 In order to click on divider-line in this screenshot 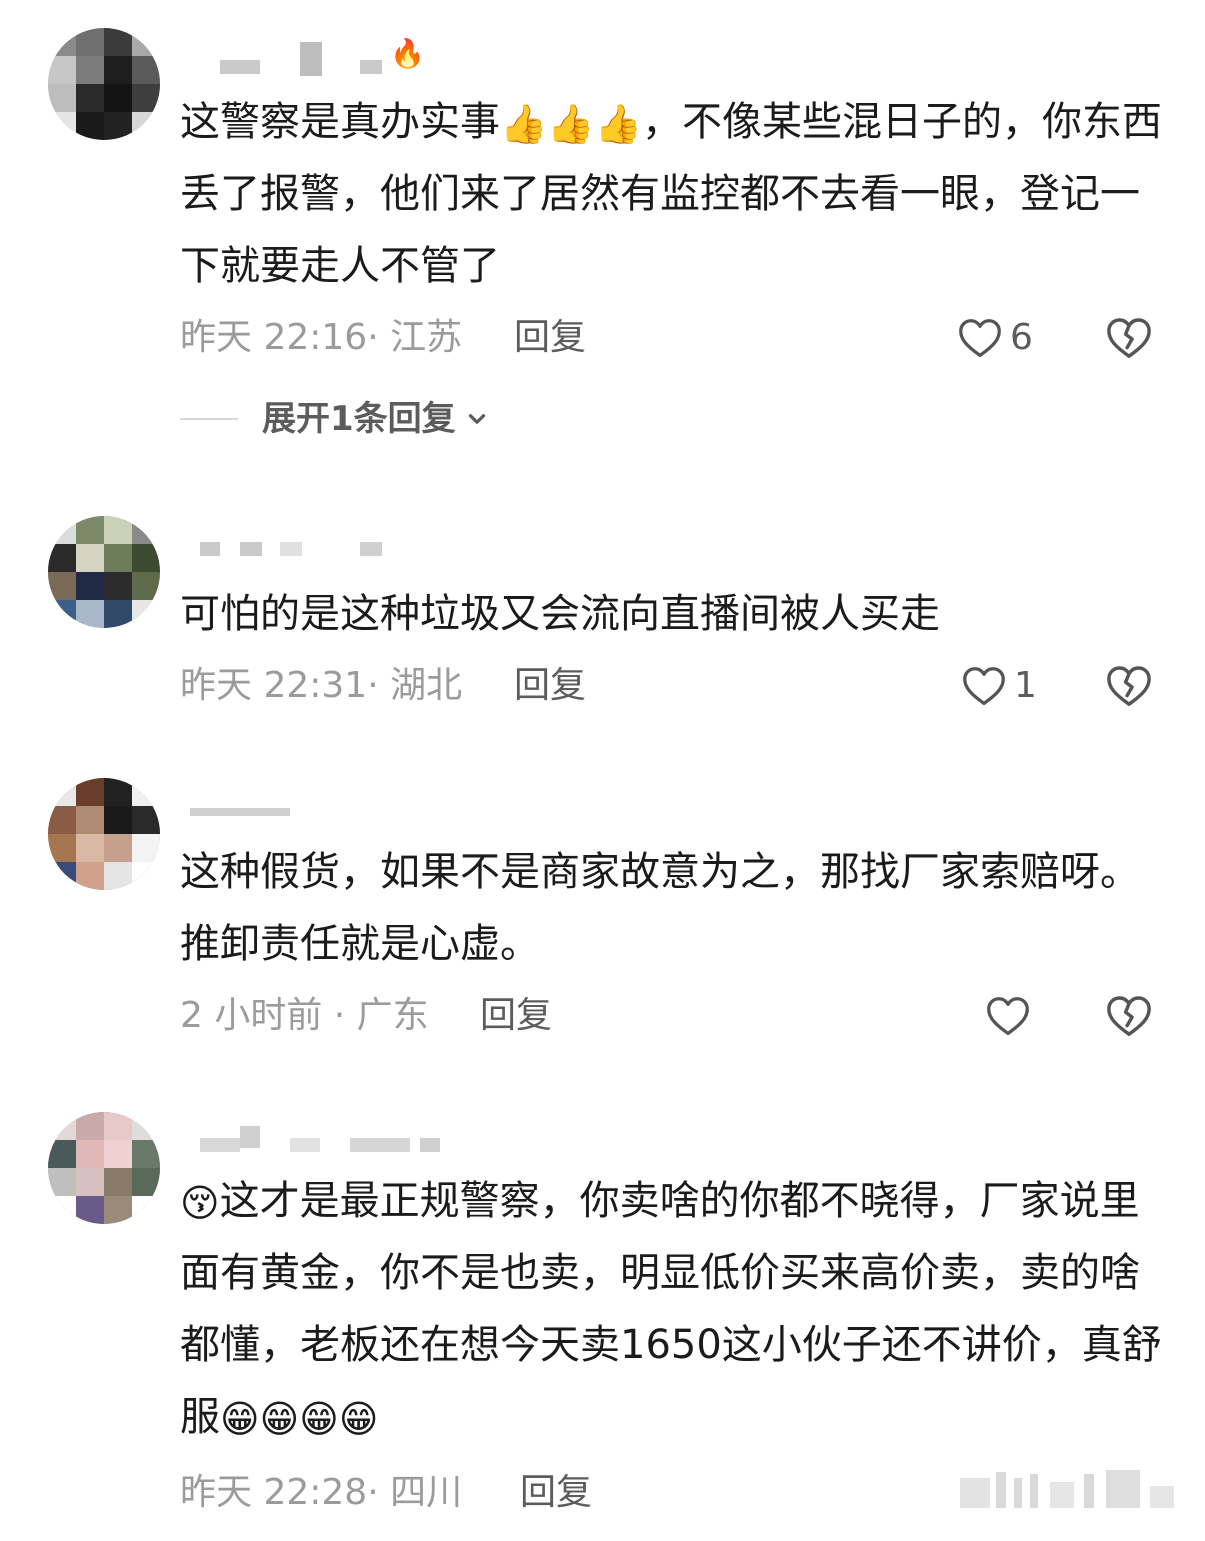, I will do `click(209, 419)`.